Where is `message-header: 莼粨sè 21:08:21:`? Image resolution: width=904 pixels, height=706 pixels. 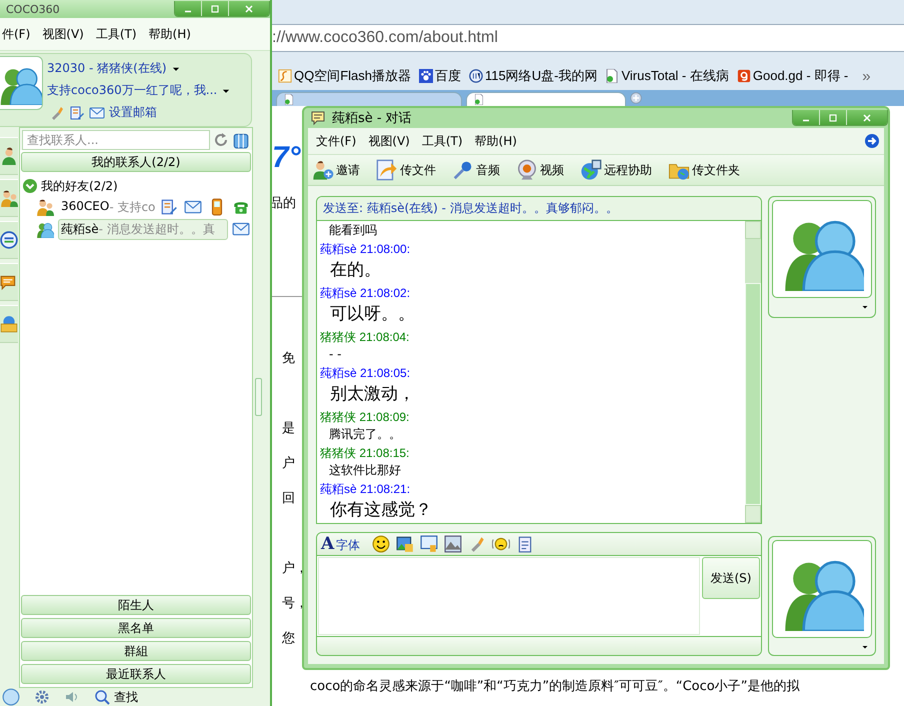 message-header: 莼粨sè 21:08:21: is located at coordinates (366, 489).